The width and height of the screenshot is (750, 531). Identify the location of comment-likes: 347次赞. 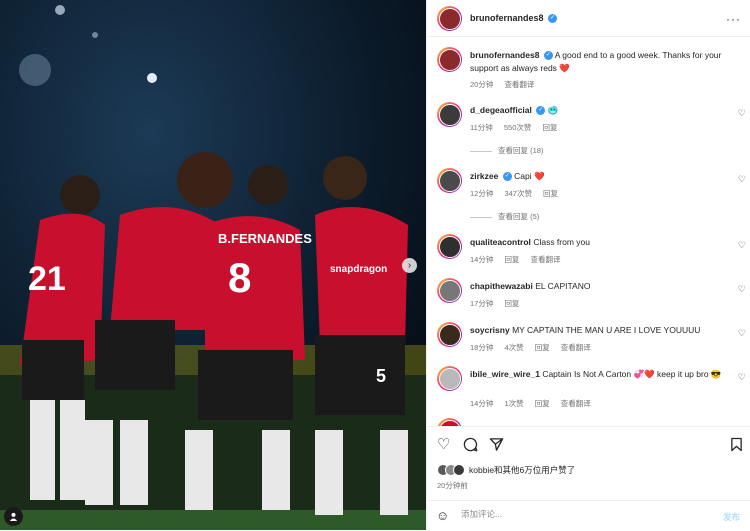
(518, 193).